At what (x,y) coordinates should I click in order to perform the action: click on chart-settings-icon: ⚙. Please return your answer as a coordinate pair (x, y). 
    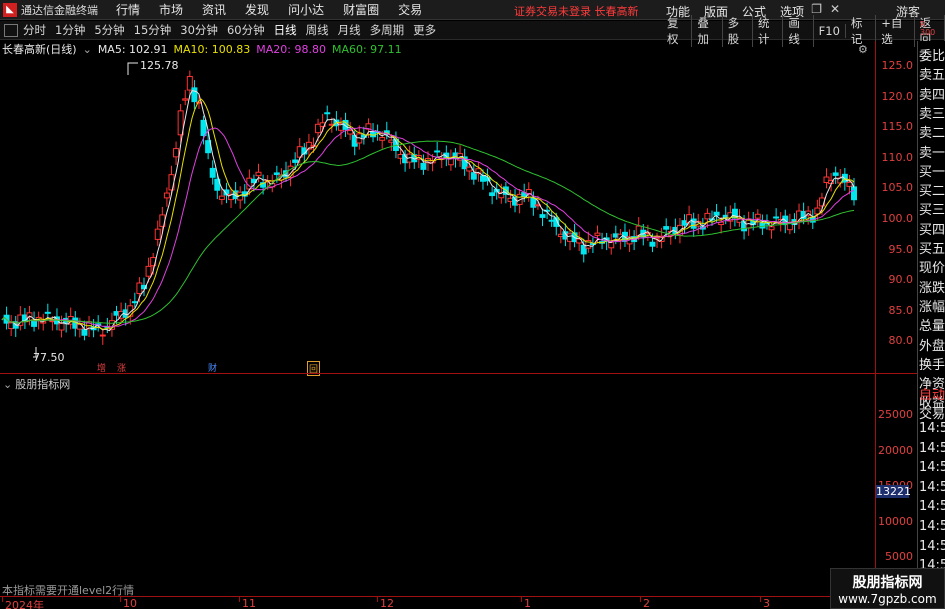
    Looking at the image, I should click on (863, 49).